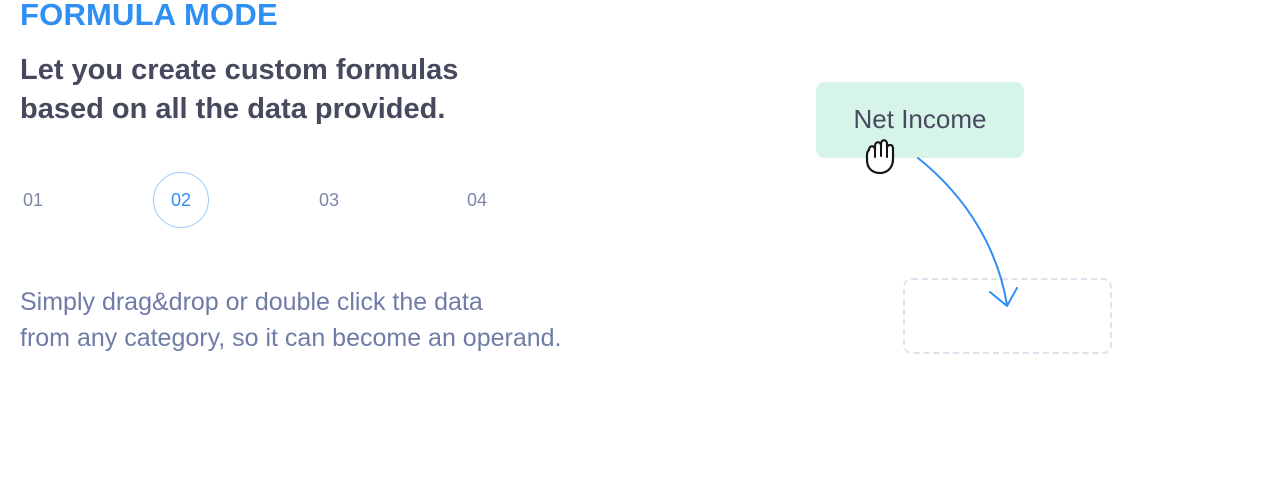 The image size is (1284, 482). I want to click on chip-label: Net Income, so click(920, 118).